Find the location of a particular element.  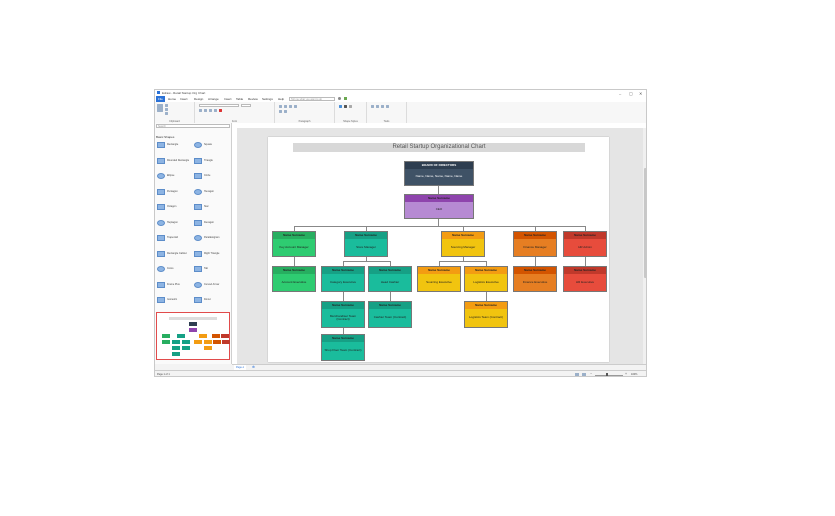

pen-icon is located at coordinates (387, 106).